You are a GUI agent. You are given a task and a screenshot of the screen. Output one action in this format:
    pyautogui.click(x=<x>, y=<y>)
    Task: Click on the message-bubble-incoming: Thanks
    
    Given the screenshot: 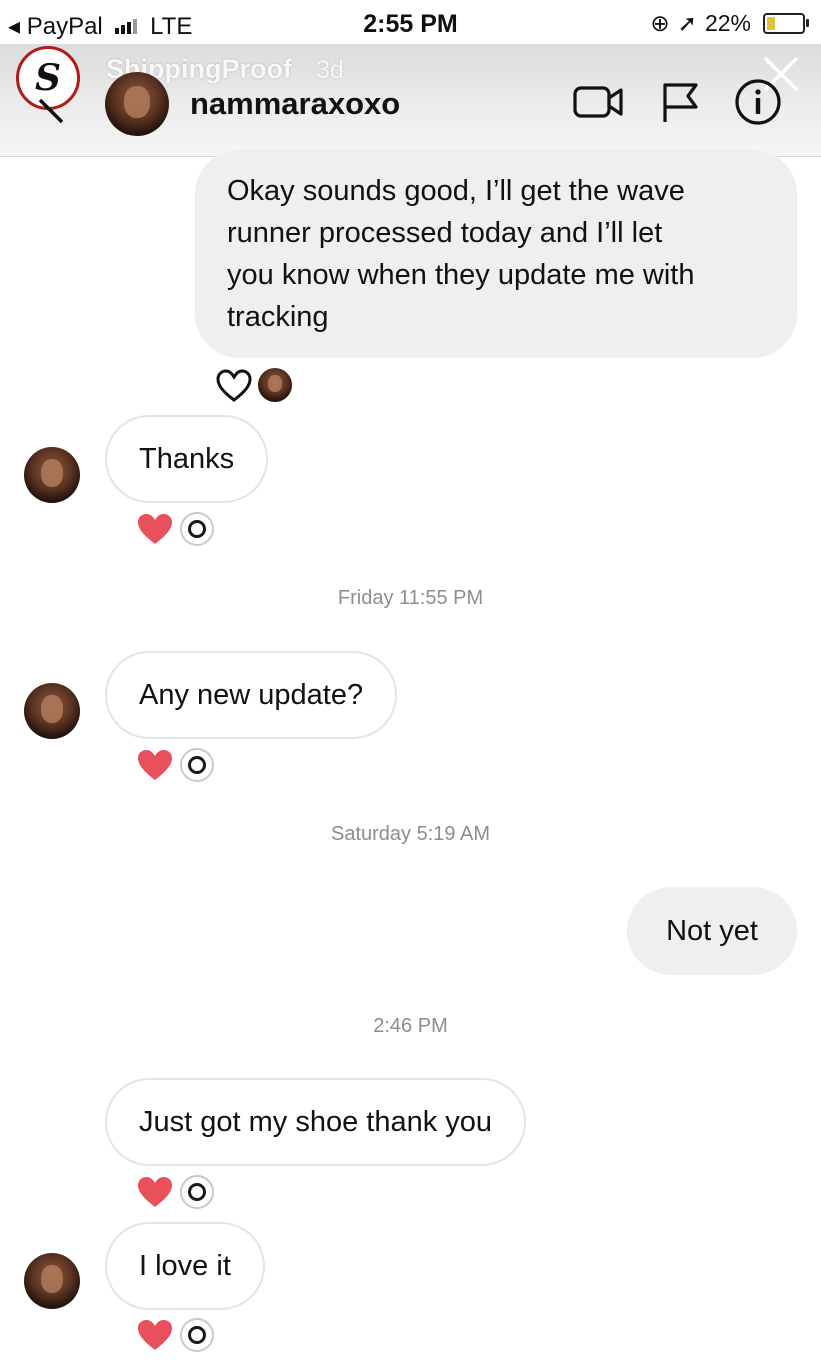 What is the action you would take?
    pyautogui.click(x=187, y=459)
    